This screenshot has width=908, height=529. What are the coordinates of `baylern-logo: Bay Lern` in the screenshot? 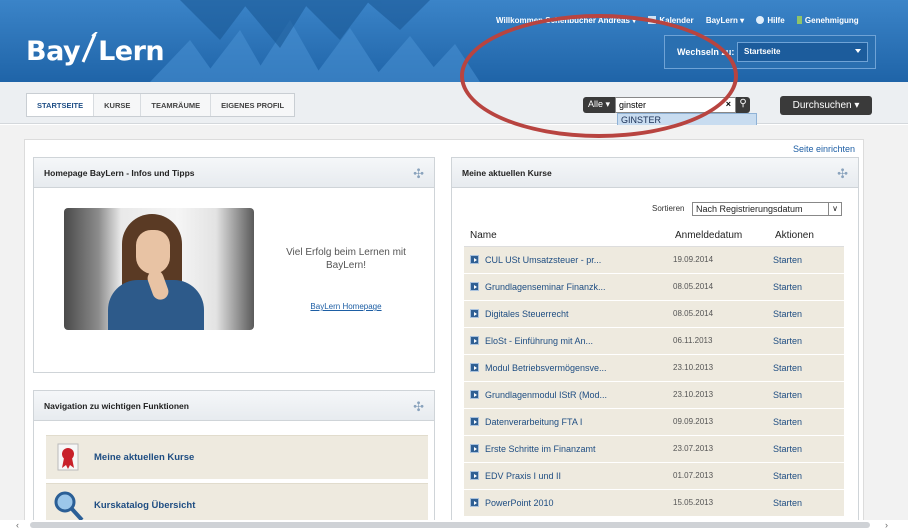 It's located at (95, 47).